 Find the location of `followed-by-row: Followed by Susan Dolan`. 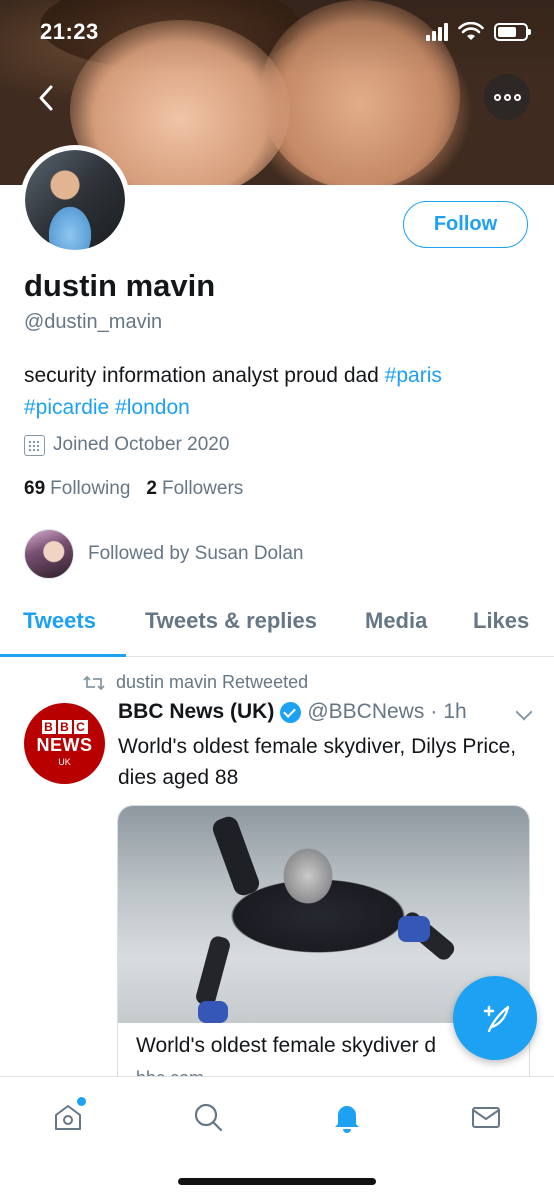

followed-by-row: Followed by Susan Dolan is located at coordinates (163, 554).